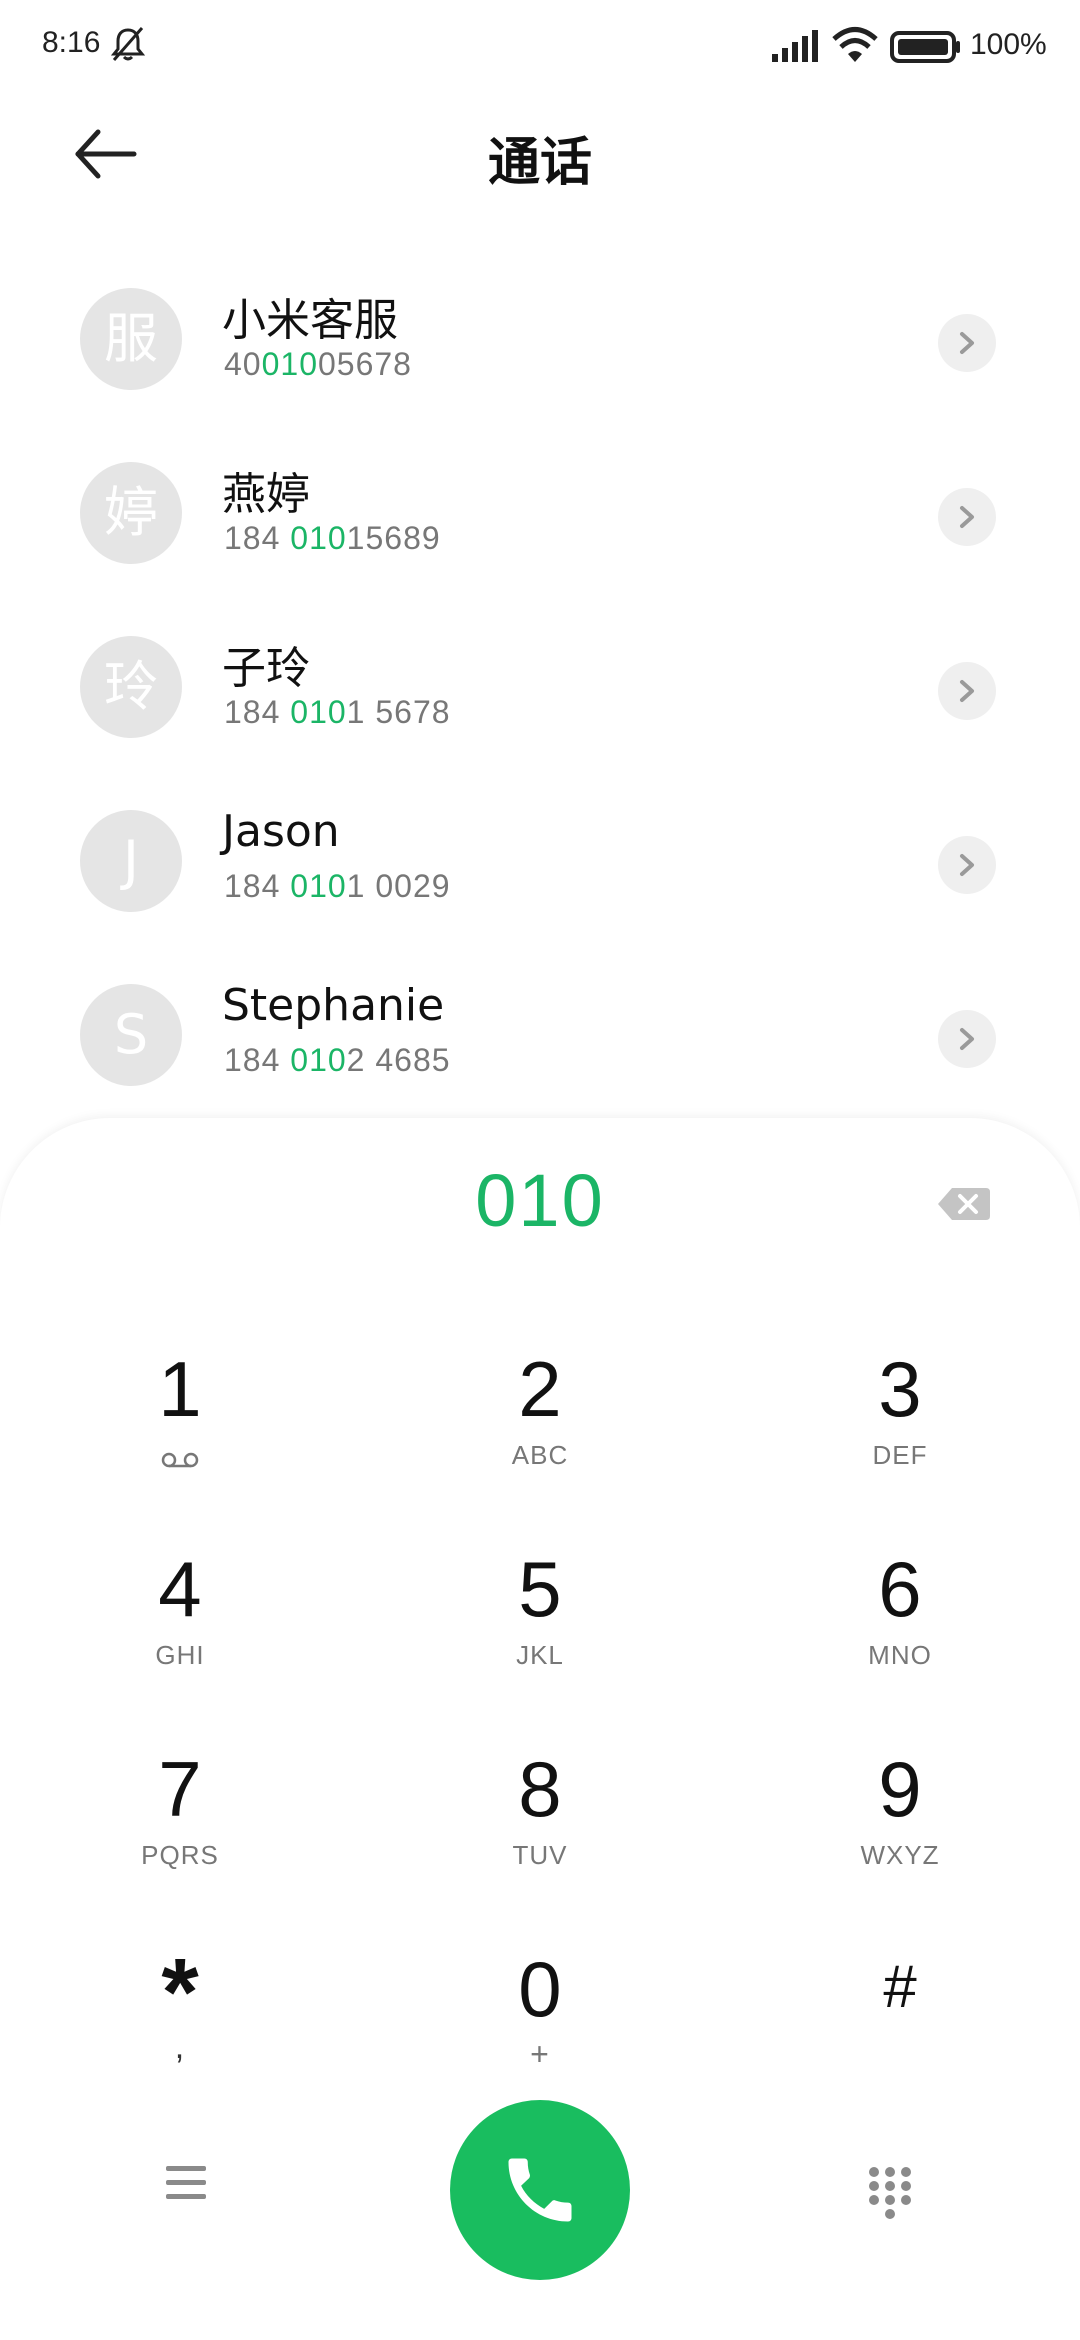 The height and width of the screenshot is (2340, 1080). What do you see at coordinates (364, 364) in the screenshot?
I see `number-suffix: 05678` at bounding box center [364, 364].